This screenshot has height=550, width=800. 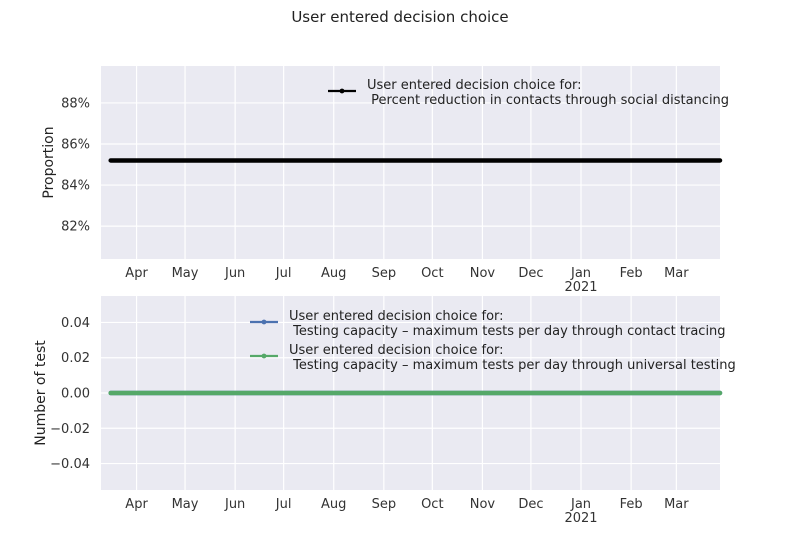 I want to click on y-tick-label: 0.04, so click(x=75, y=323).